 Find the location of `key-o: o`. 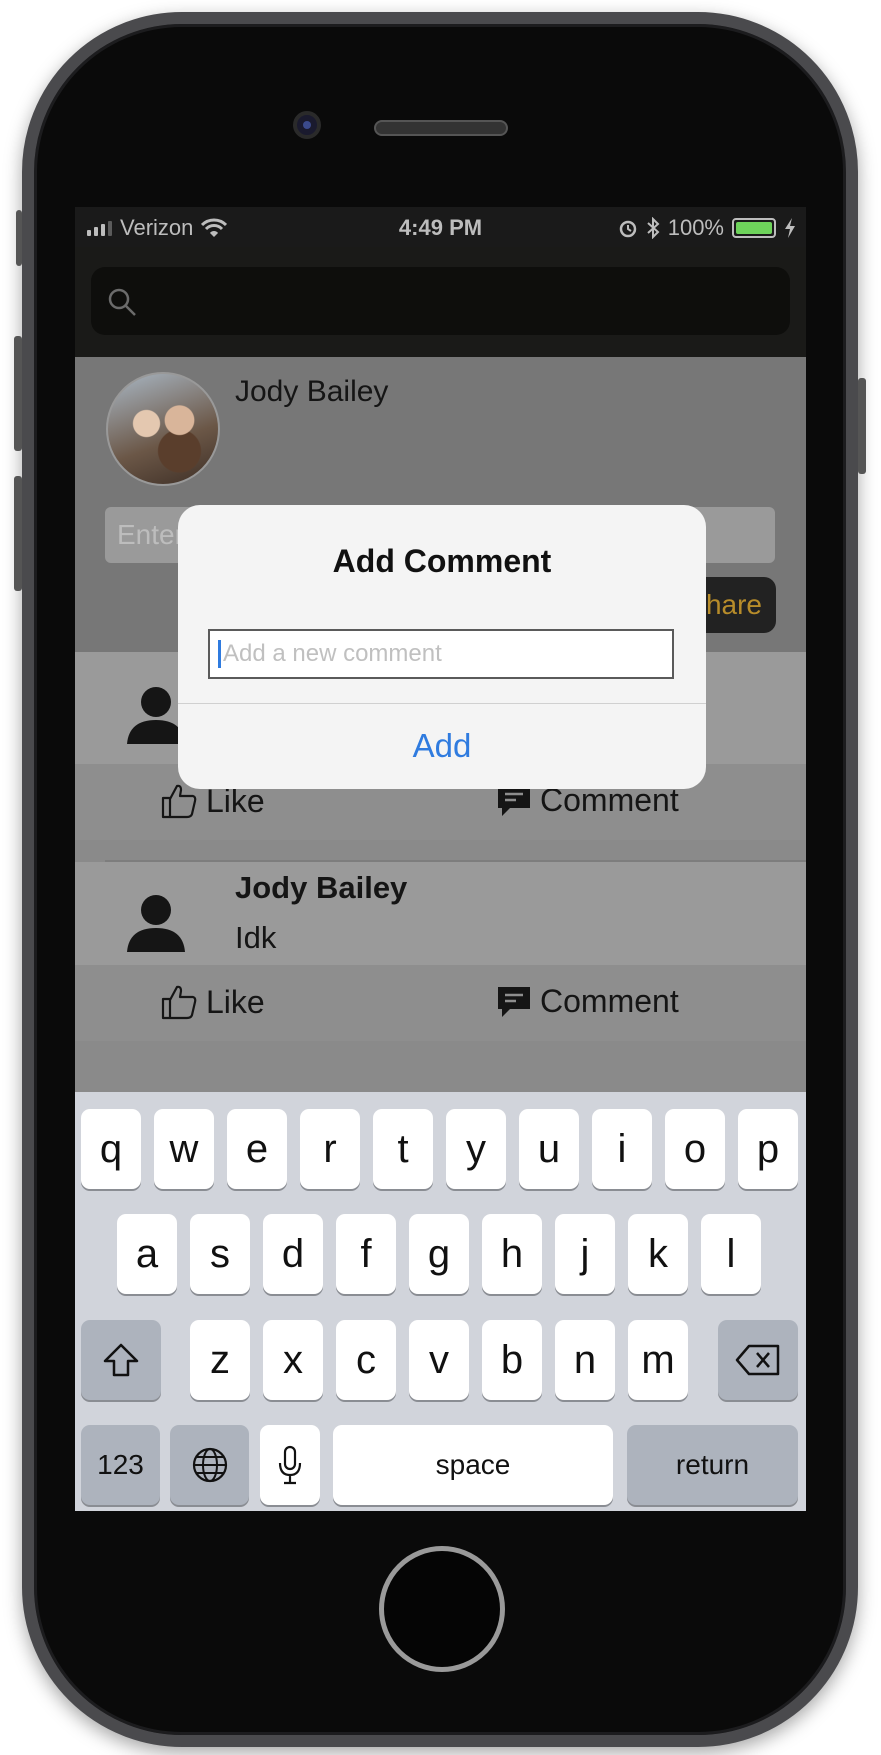

key-o: o is located at coordinates (695, 1149).